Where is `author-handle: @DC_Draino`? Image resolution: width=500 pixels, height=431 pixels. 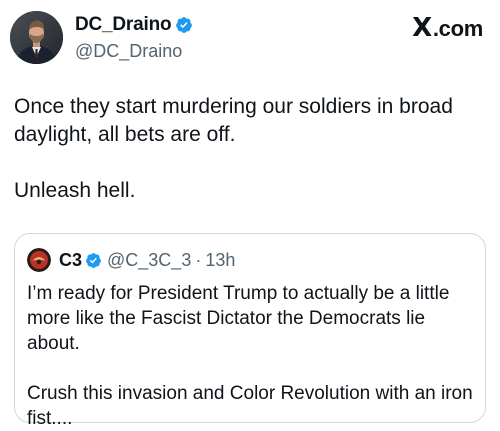
author-handle: @DC_Draino is located at coordinates (134, 51).